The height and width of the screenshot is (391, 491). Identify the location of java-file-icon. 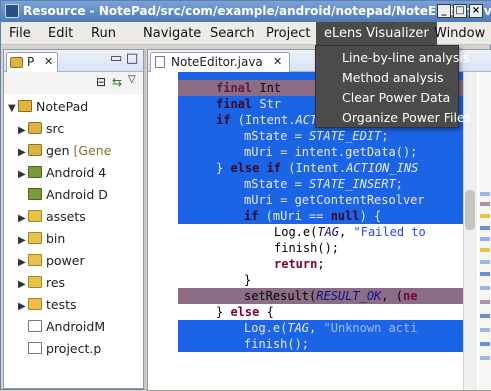
(160, 62).